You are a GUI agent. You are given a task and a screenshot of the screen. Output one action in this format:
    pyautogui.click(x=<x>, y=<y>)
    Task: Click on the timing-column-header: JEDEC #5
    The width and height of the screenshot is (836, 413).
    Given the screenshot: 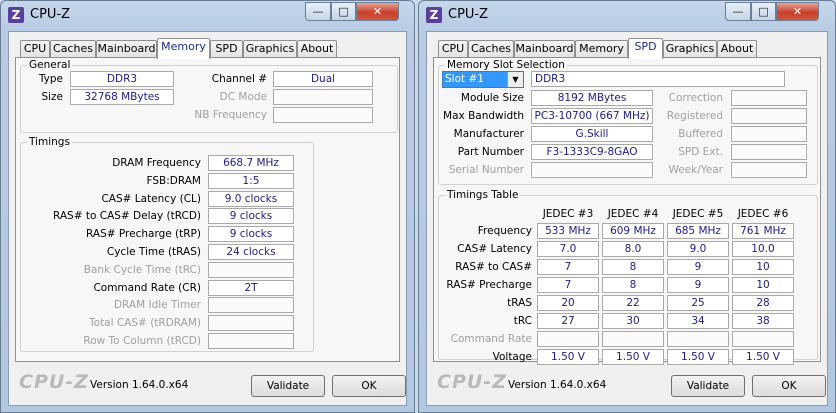 What is the action you would take?
    pyautogui.click(x=698, y=214)
    